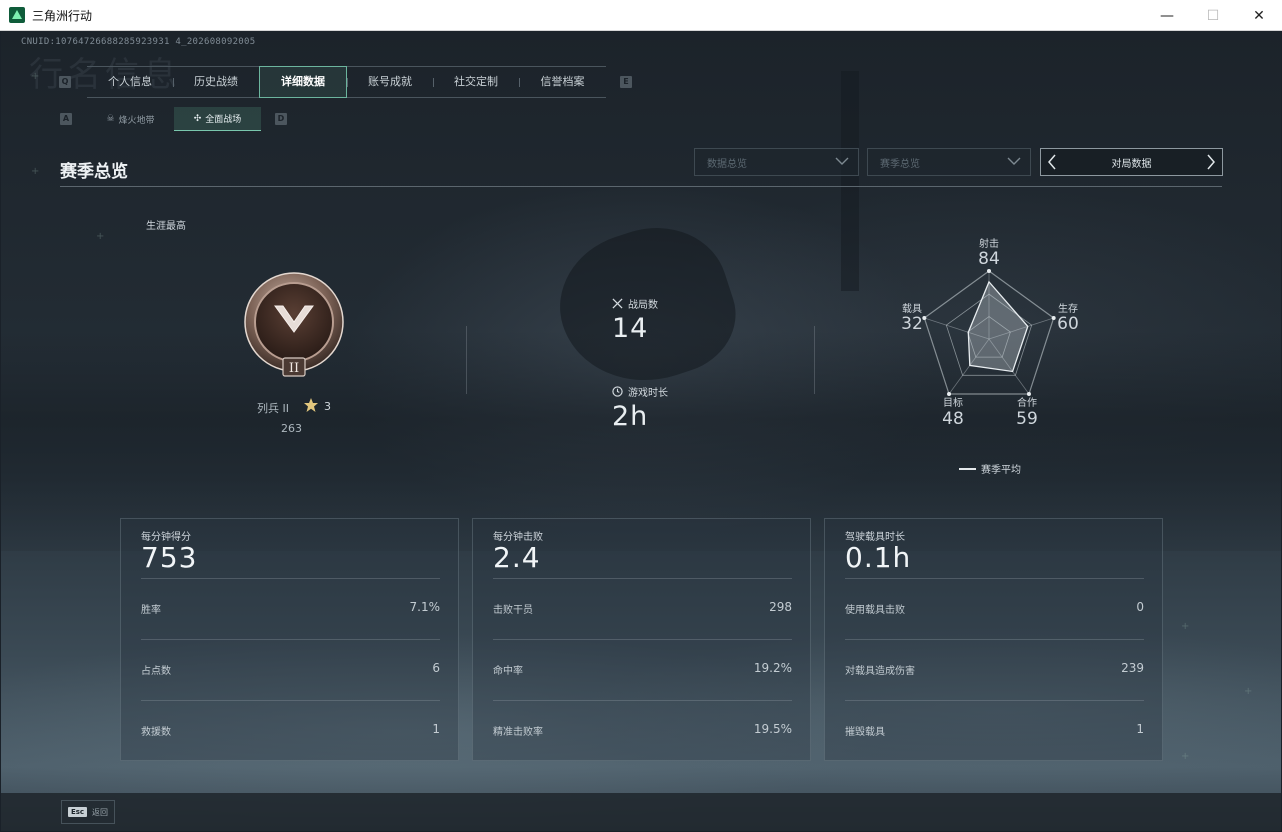  What do you see at coordinates (290, 669) in the screenshot?
I see `stat-row: 占点数 6` at bounding box center [290, 669].